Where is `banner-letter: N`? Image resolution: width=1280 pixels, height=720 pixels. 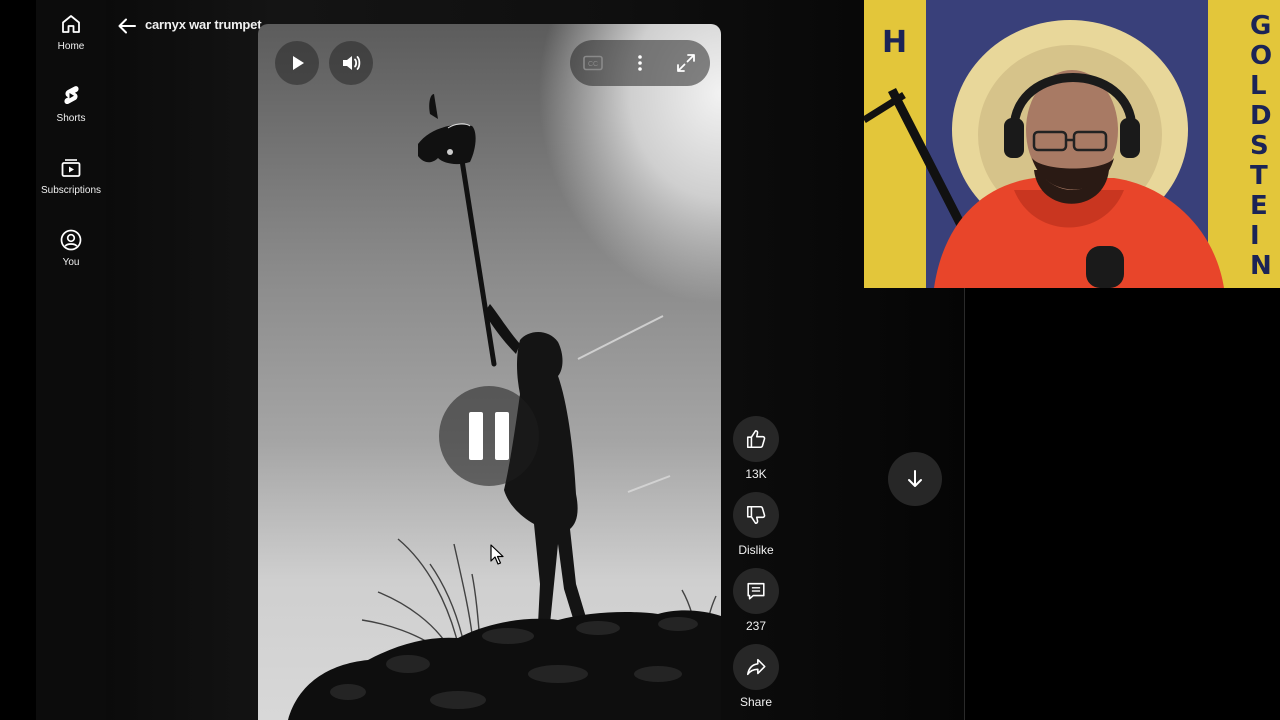
banner-letter: N is located at coordinates (1261, 266).